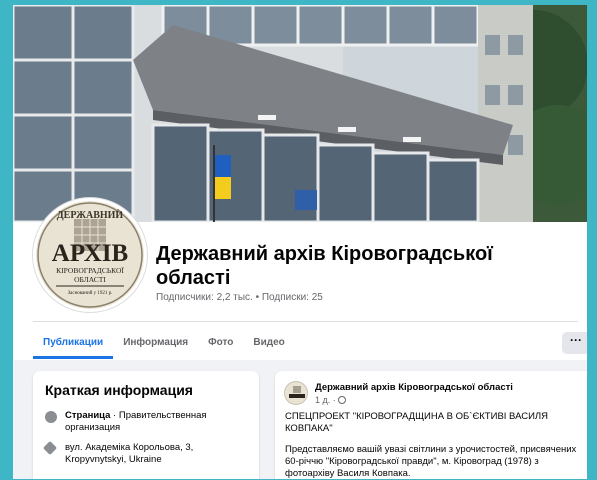 The width and height of the screenshot is (597, 480). What do you see at coordinates (342, 400) in the screenshot?
I see `globe-icon` at bounding box center [342, 400].